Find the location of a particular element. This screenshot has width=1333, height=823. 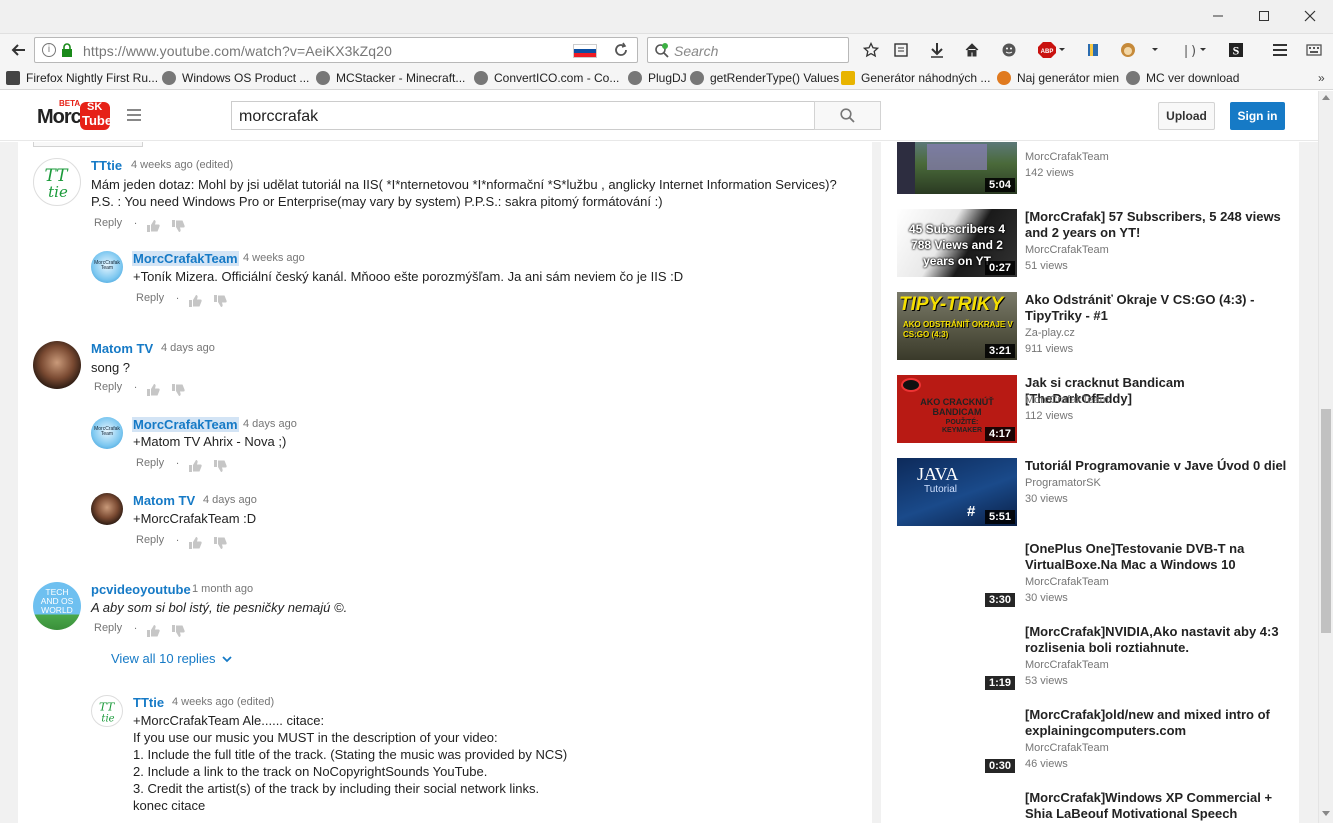

adblock-plus-icon: ABP is located at coordinates (1052, 50).